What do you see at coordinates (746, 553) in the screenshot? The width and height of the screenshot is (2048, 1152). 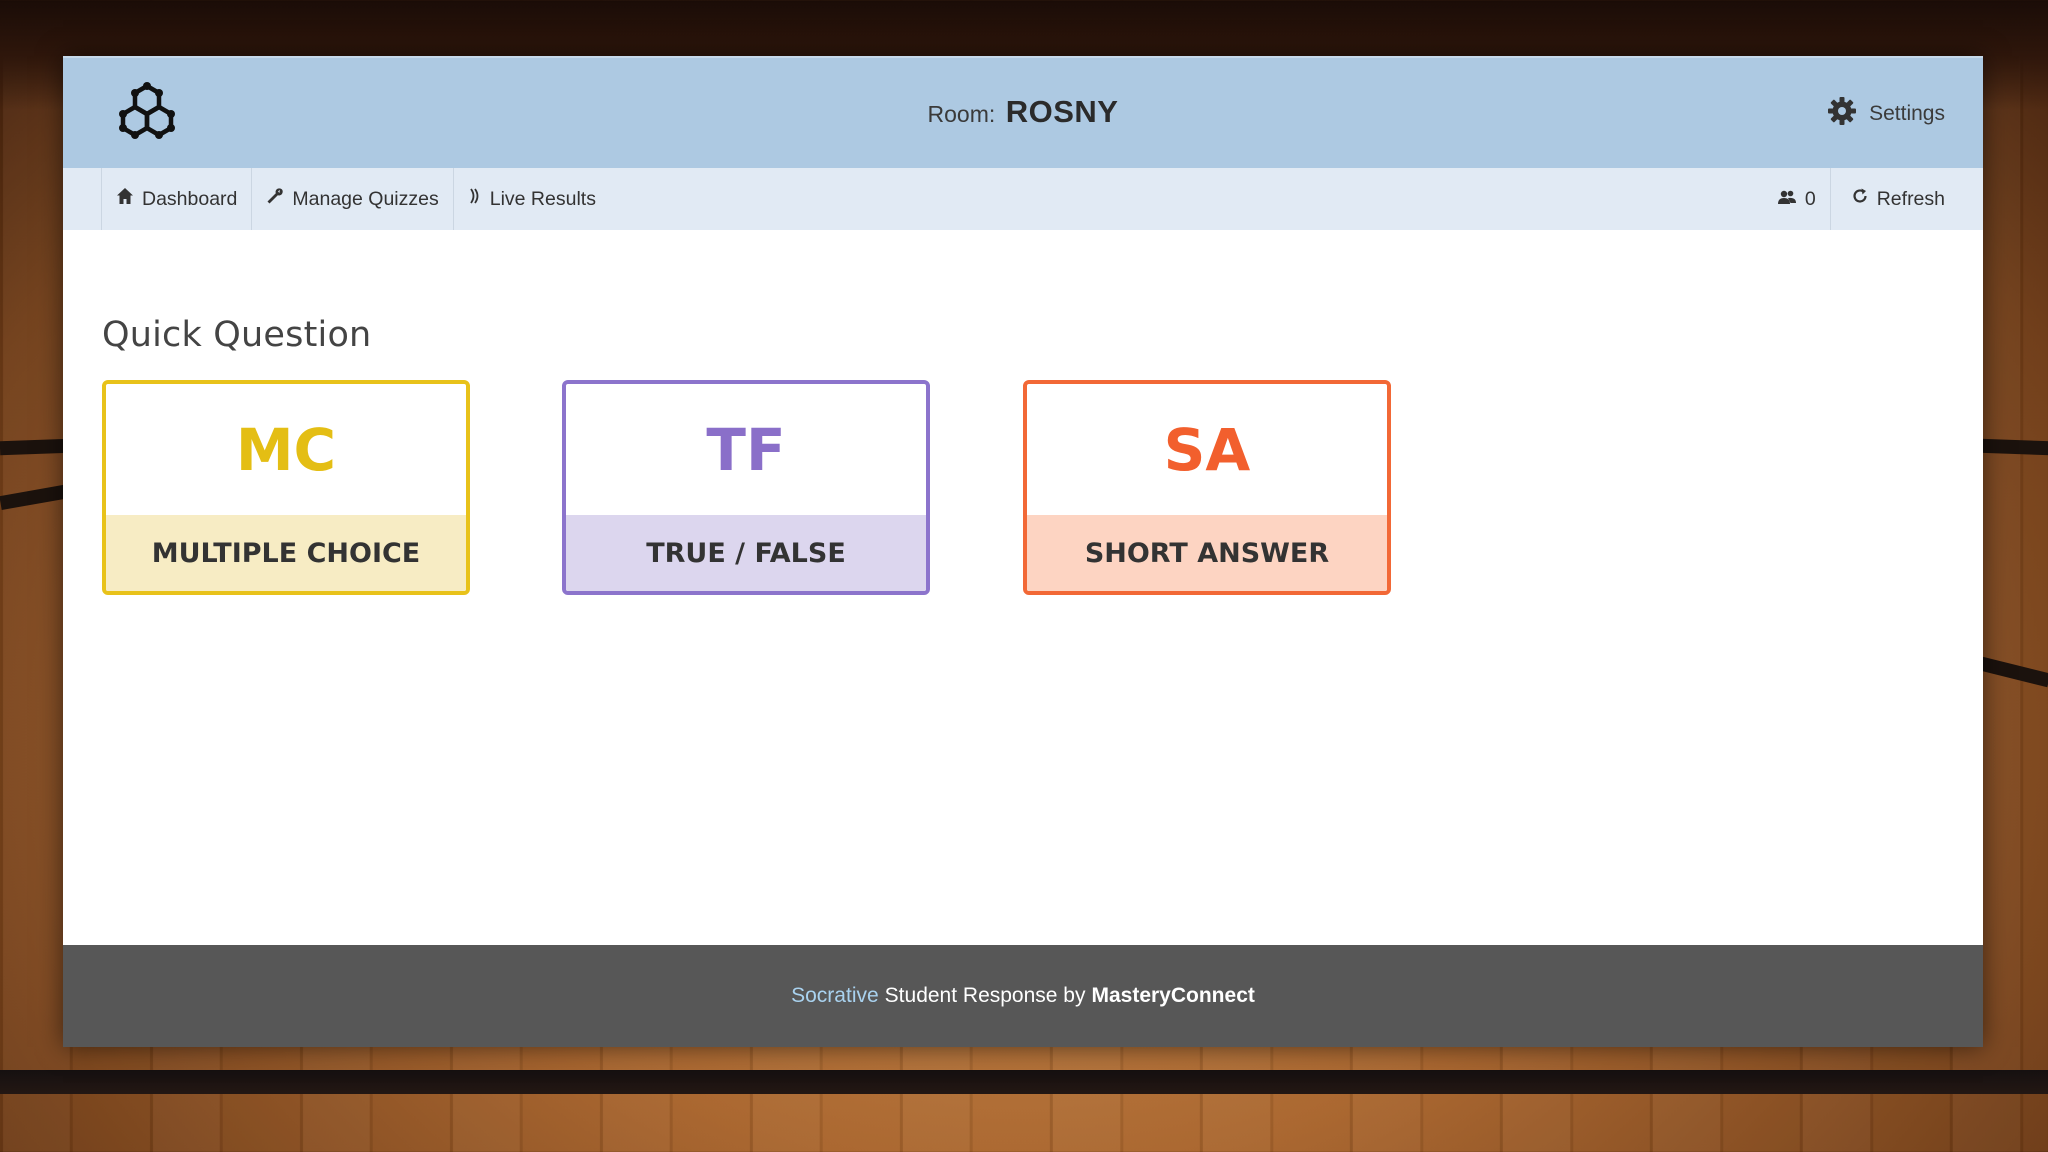 I see `card-label: TRUE / FALSE` at bounding box center [746, 553].